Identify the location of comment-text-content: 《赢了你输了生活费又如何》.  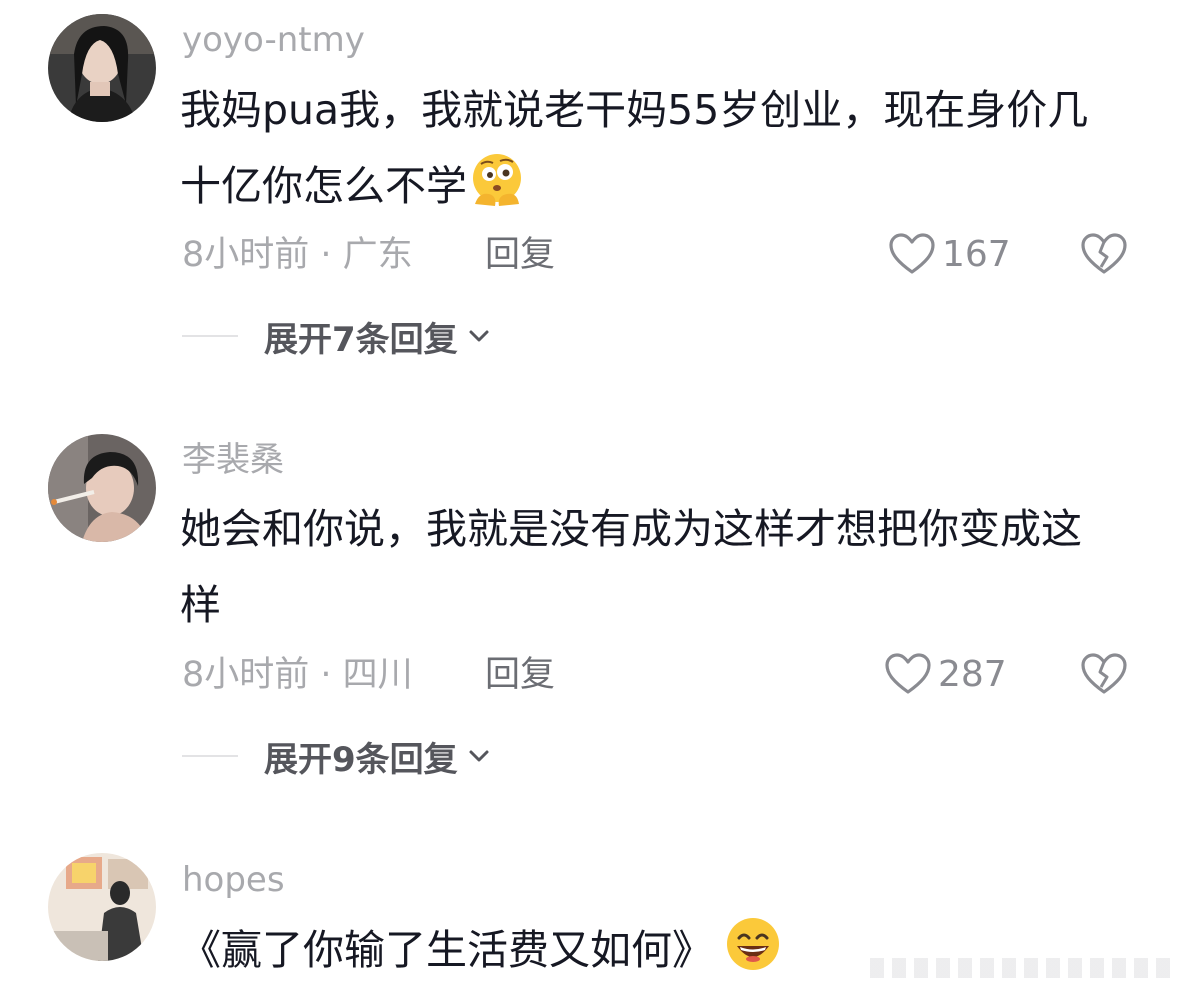
(446, 950).